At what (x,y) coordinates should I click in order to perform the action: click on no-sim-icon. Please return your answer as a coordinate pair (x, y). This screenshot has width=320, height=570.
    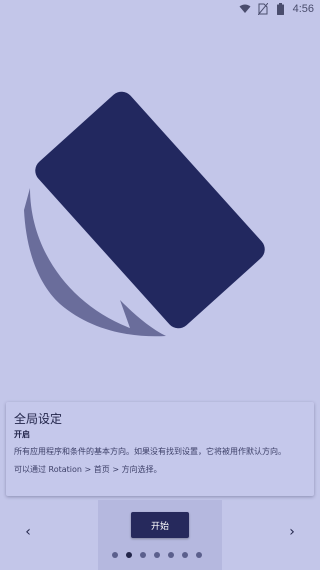
    Looking at the image, I should click on (263, 9).